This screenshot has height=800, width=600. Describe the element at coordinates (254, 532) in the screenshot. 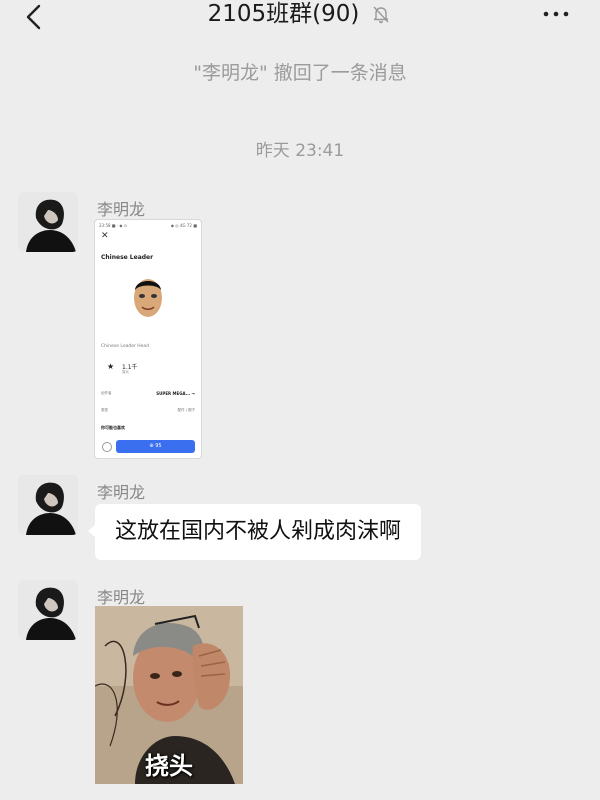

I see `text-bubble: 这放在国内不被人剁成肉沫啊` at that location.